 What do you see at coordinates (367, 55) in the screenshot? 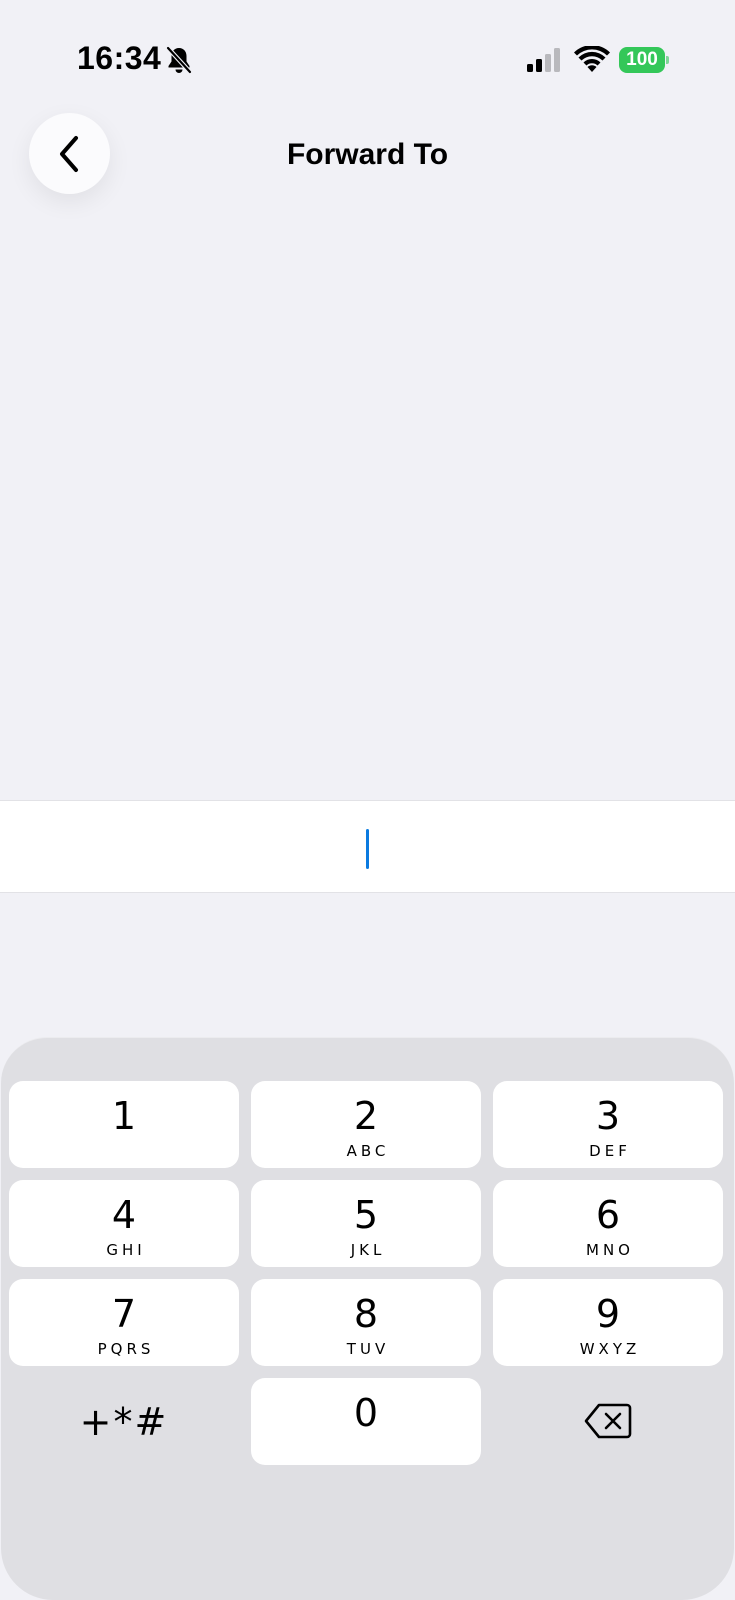
I see `status-bar: 16:34 100` at bounding box center [367, 55].